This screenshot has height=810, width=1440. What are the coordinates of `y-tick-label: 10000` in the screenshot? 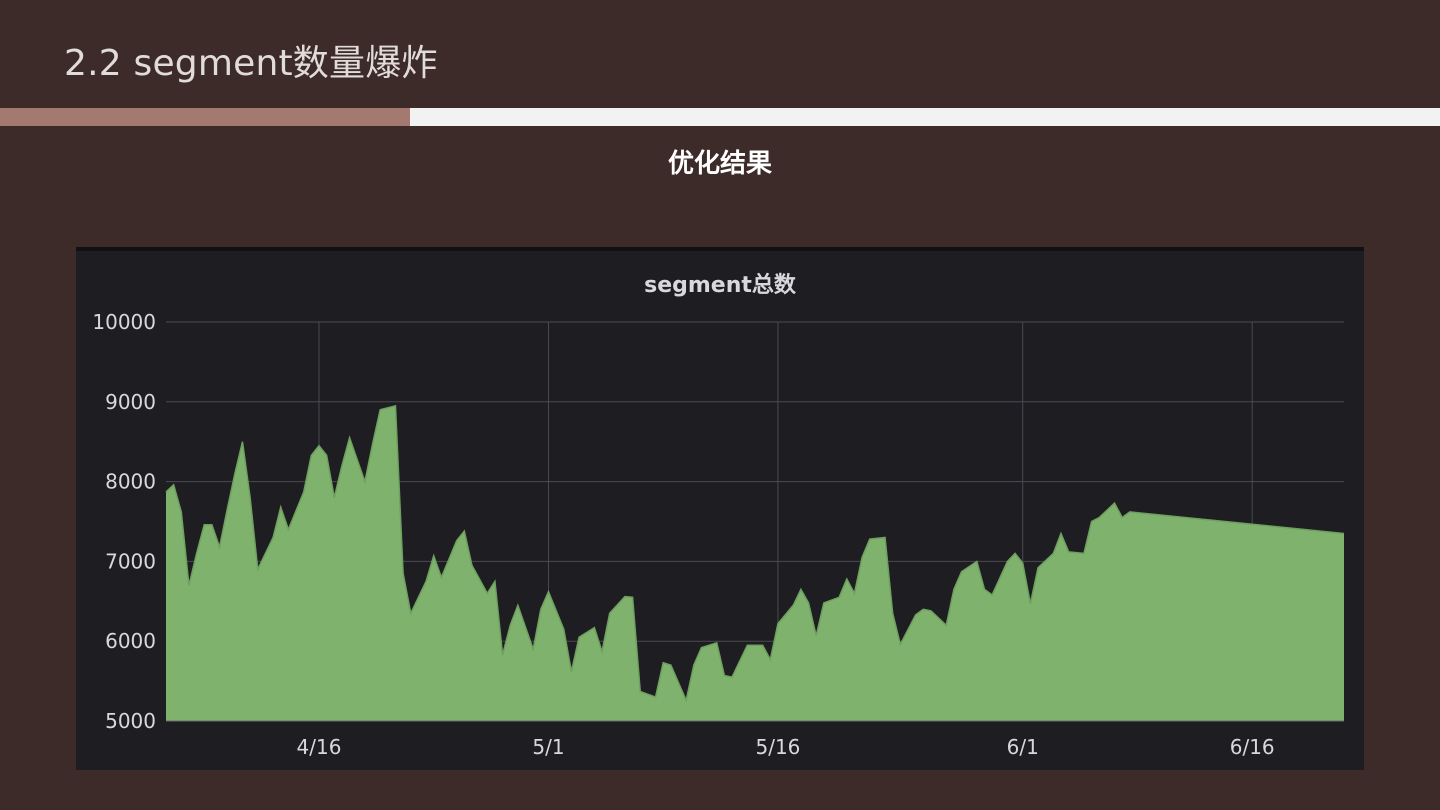 It's located at (124, 322).